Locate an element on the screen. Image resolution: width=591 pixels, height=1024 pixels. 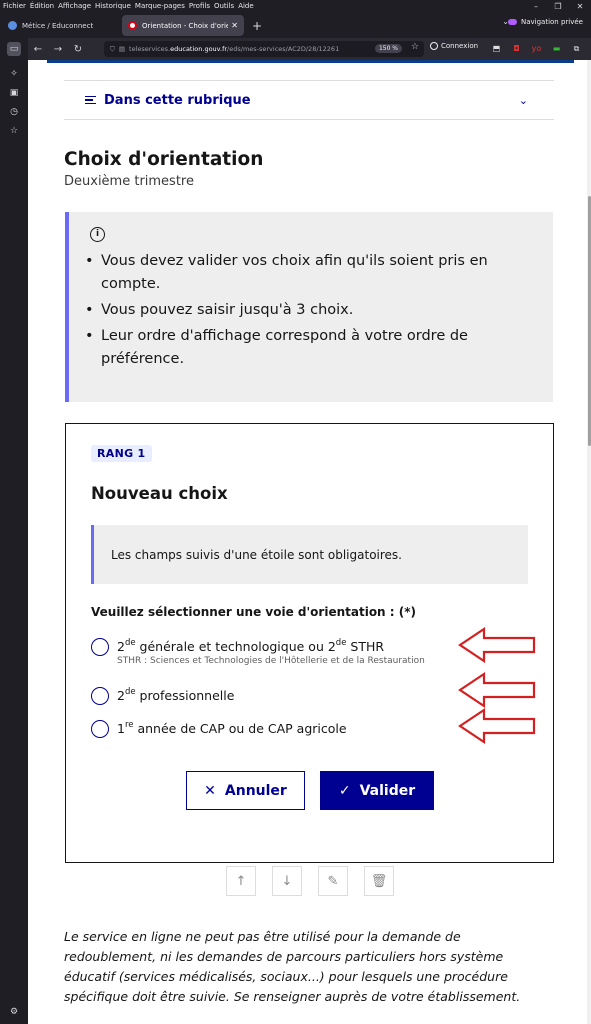
info-item: Vous pouvez saisir jusqu'à 3 choix. is located at coordinates (305, 310).